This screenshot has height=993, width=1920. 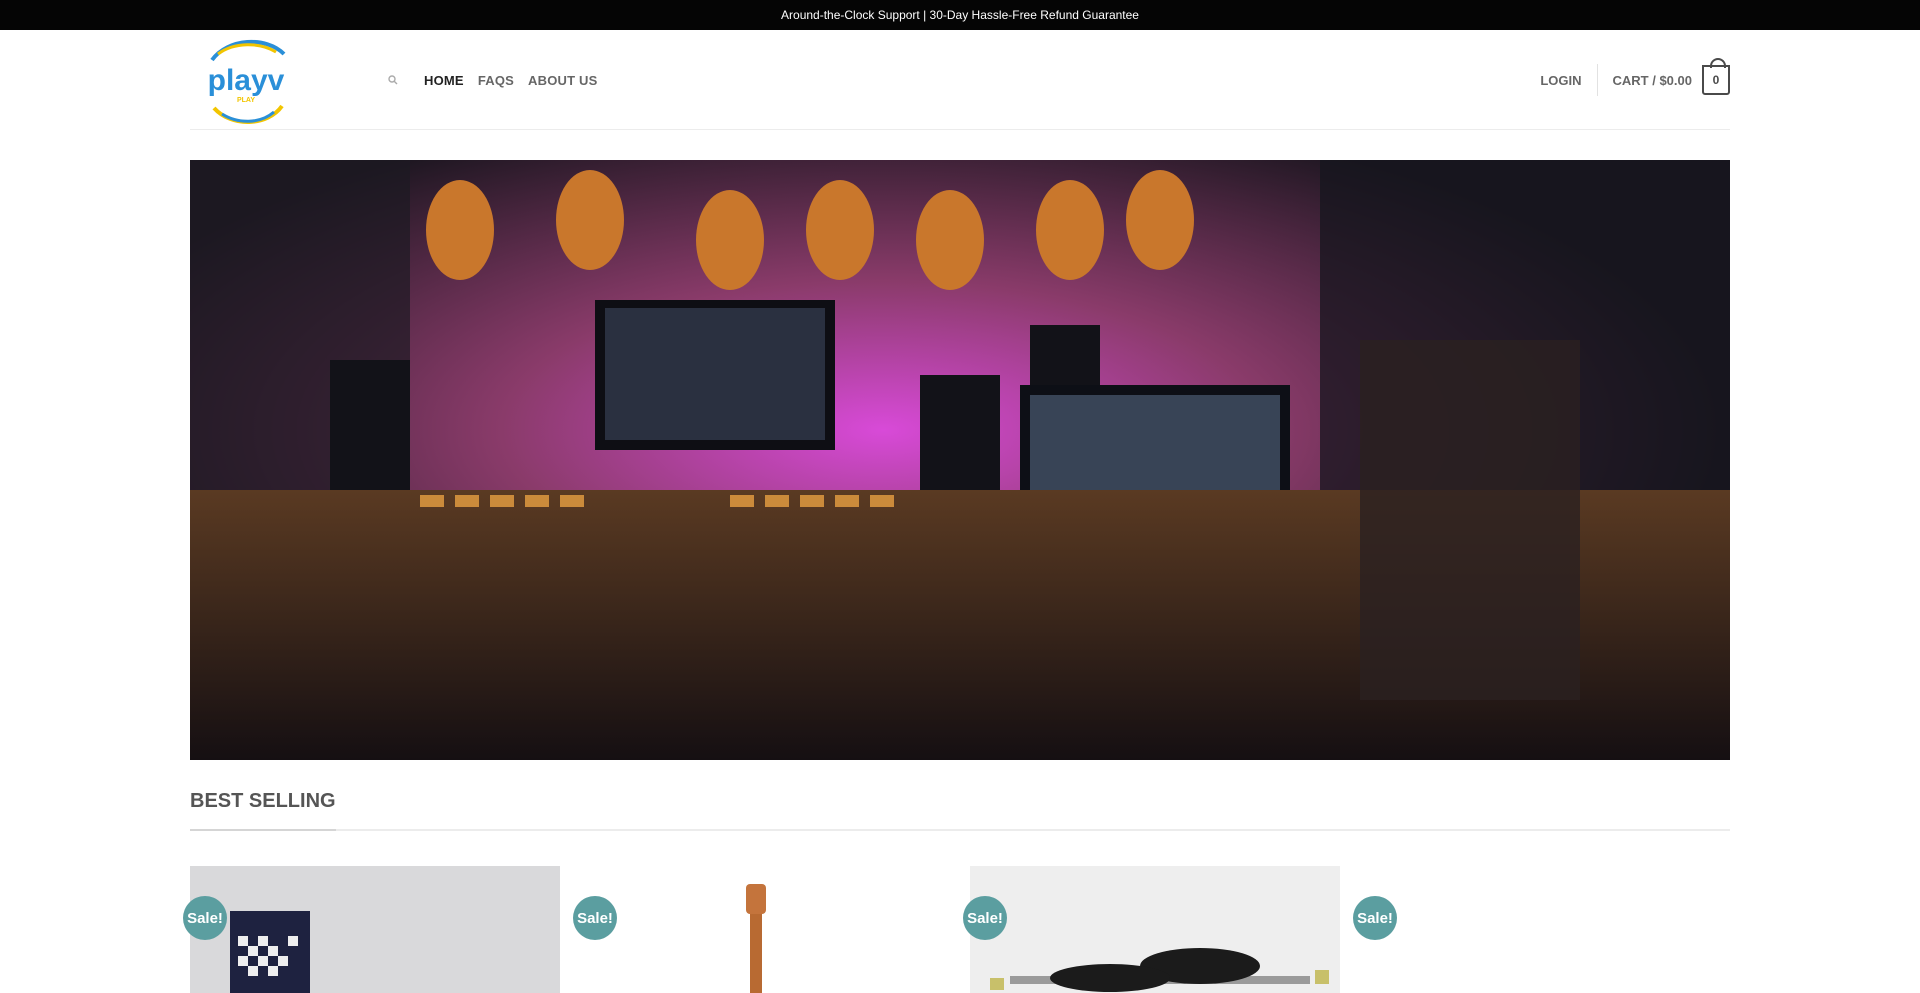 I want to click on search-icon, so click(x=393, y=80).